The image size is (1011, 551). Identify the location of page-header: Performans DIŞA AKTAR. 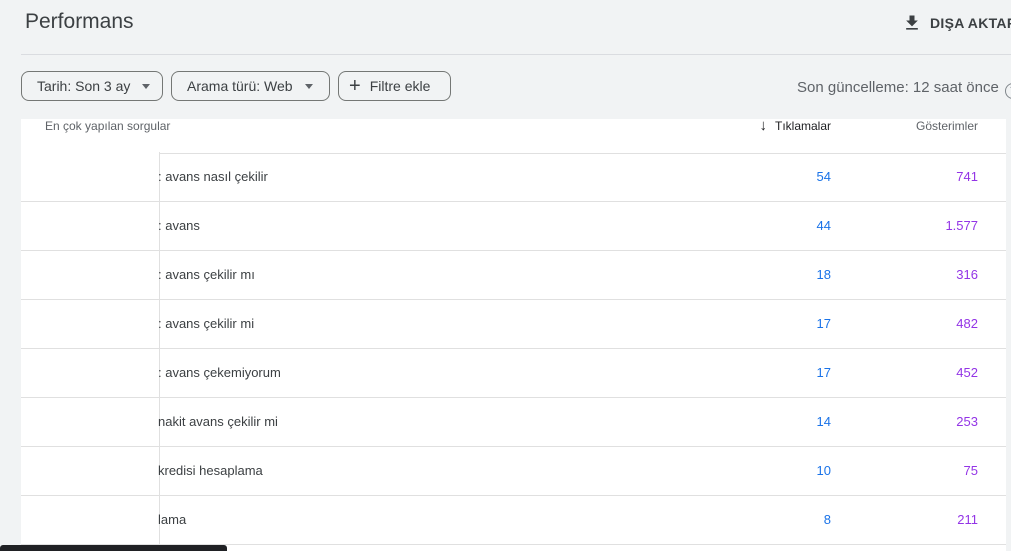
(505, 27).